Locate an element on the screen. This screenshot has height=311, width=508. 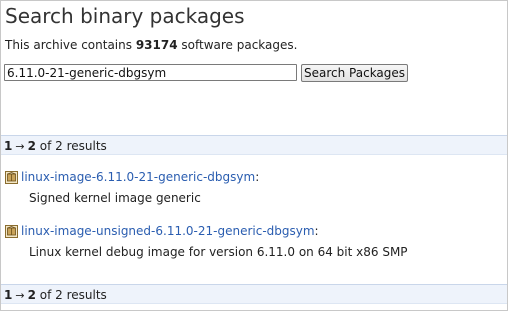
pagination-top: 1 → 2 of 2 results is located at coordinates (254, 145).